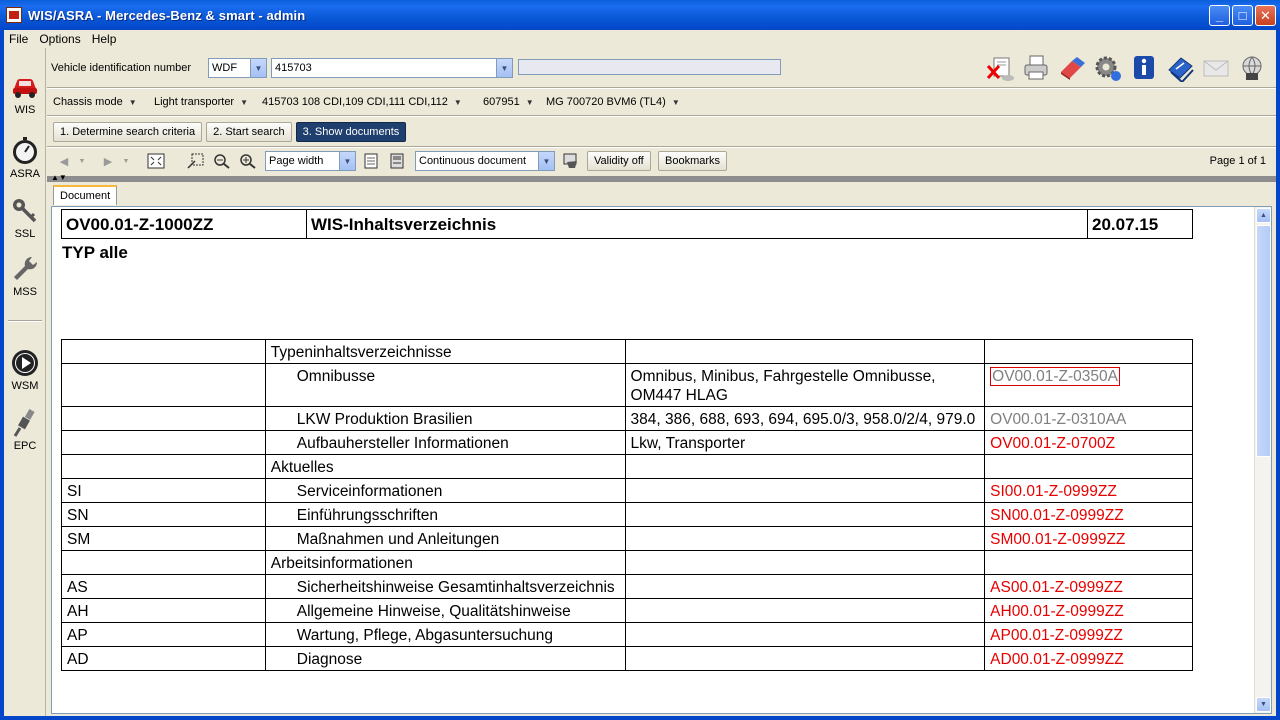 This screenshot has width=1280, height=720. What do you see at coordinates (805, 351) in the screenshot?
I see `row-description` at bounding box center [805, 351].